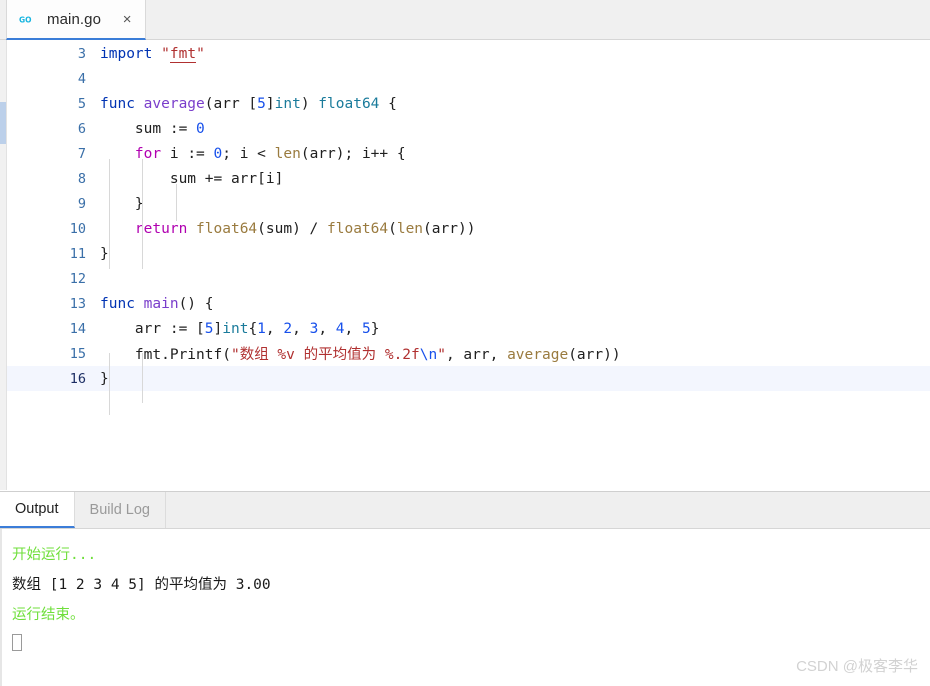 This screenshot has height=686, width=930. I want to click on code-row: 4, so click(468, 78).